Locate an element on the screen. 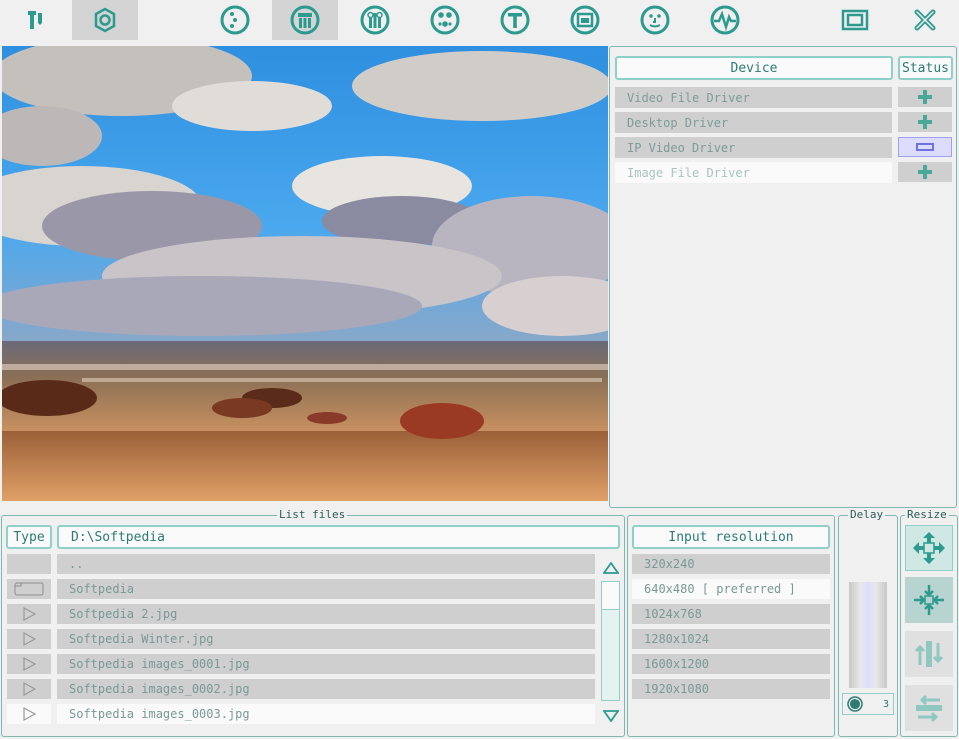 The height and width of the screenshot is (739, 959). shrink-center-button is located at coordinates (929, 600).